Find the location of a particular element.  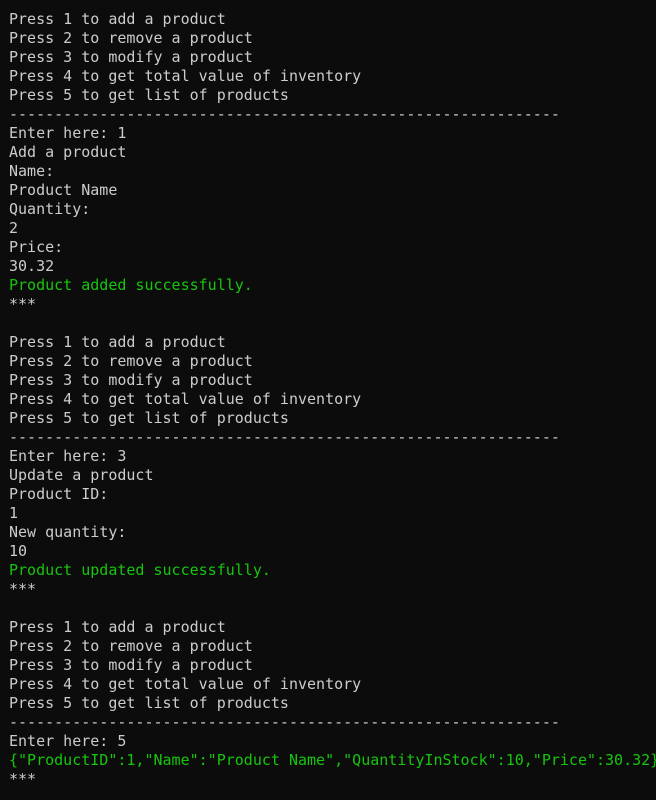

input-prompt: Enter here: 1 is located at coordinates (68, 133).